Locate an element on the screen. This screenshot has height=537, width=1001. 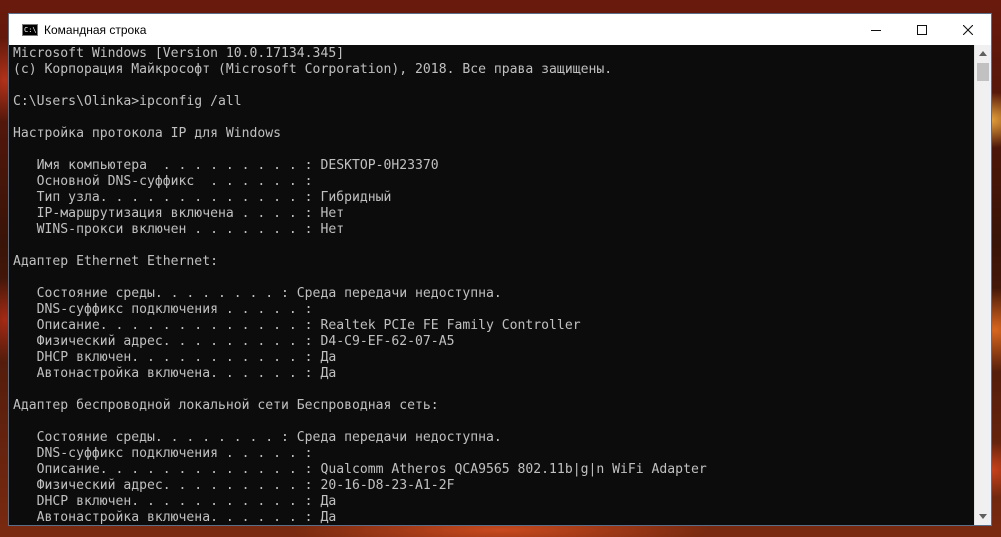
chevron-up-icon is located at coordinates (983, 53).